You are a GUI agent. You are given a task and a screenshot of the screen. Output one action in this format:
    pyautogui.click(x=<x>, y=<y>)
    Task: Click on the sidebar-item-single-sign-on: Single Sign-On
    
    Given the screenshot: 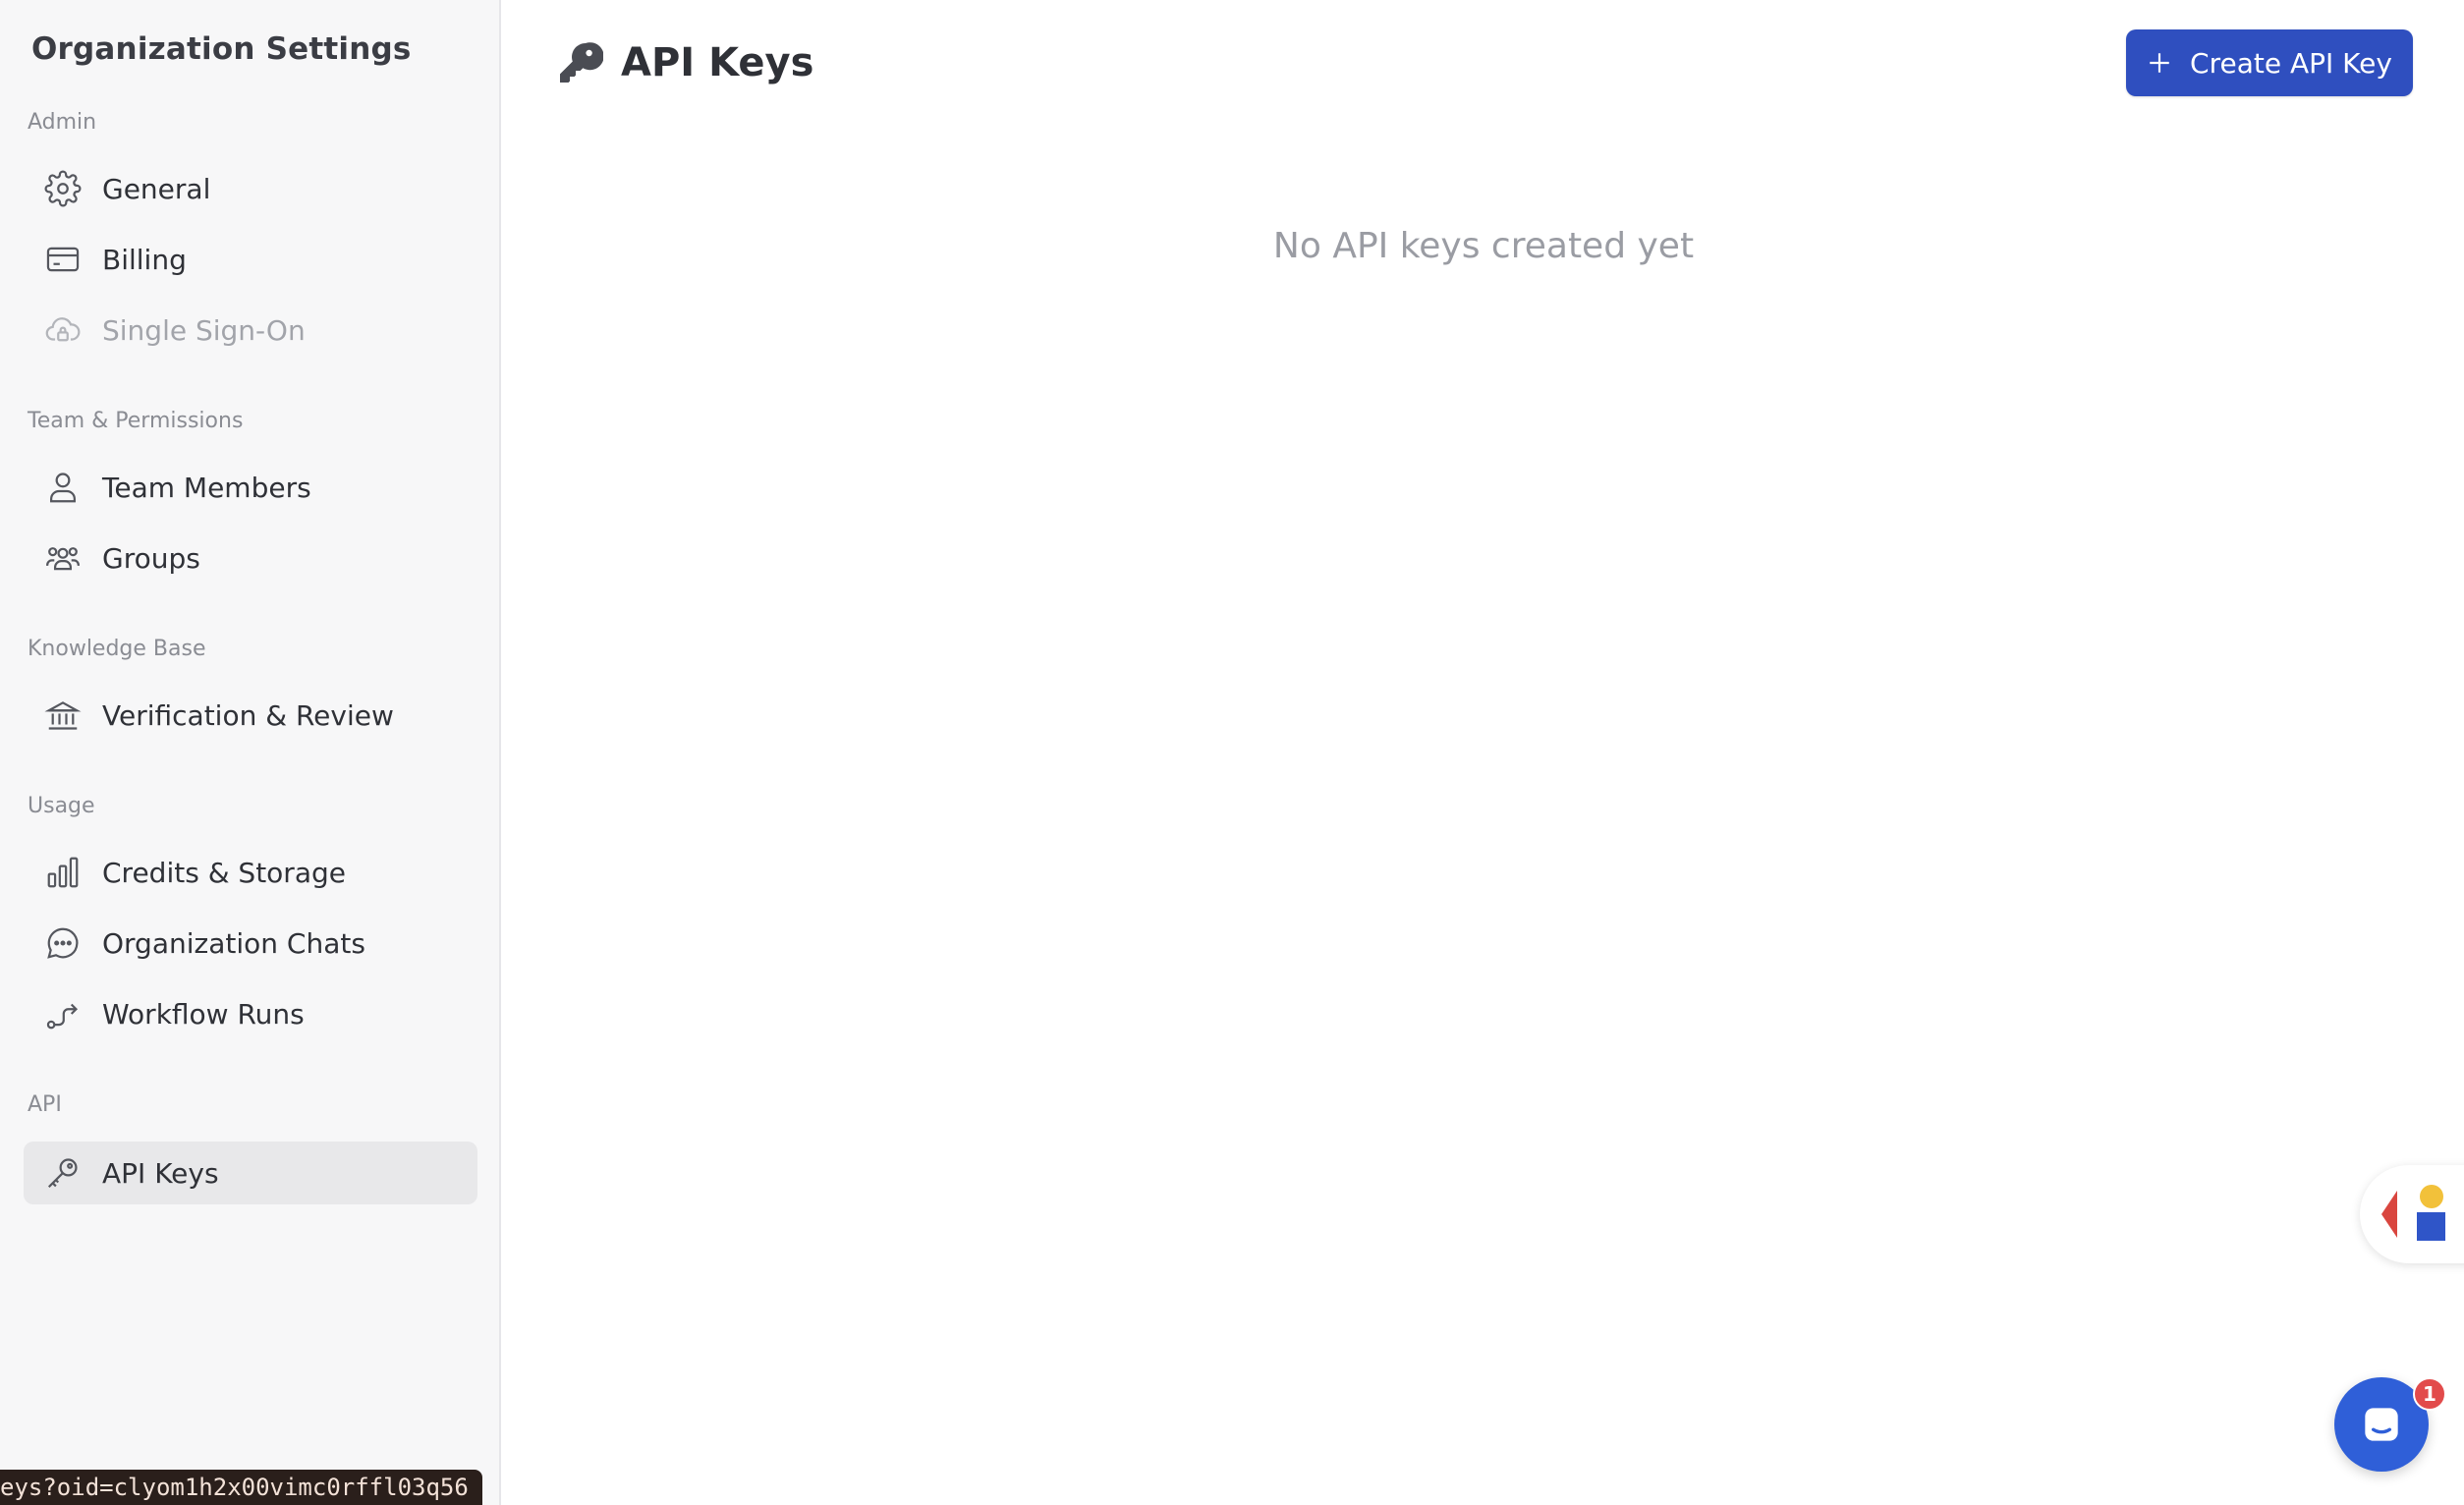 What is the action you would take?
    pyautogui.click(x=250, y=330)
    